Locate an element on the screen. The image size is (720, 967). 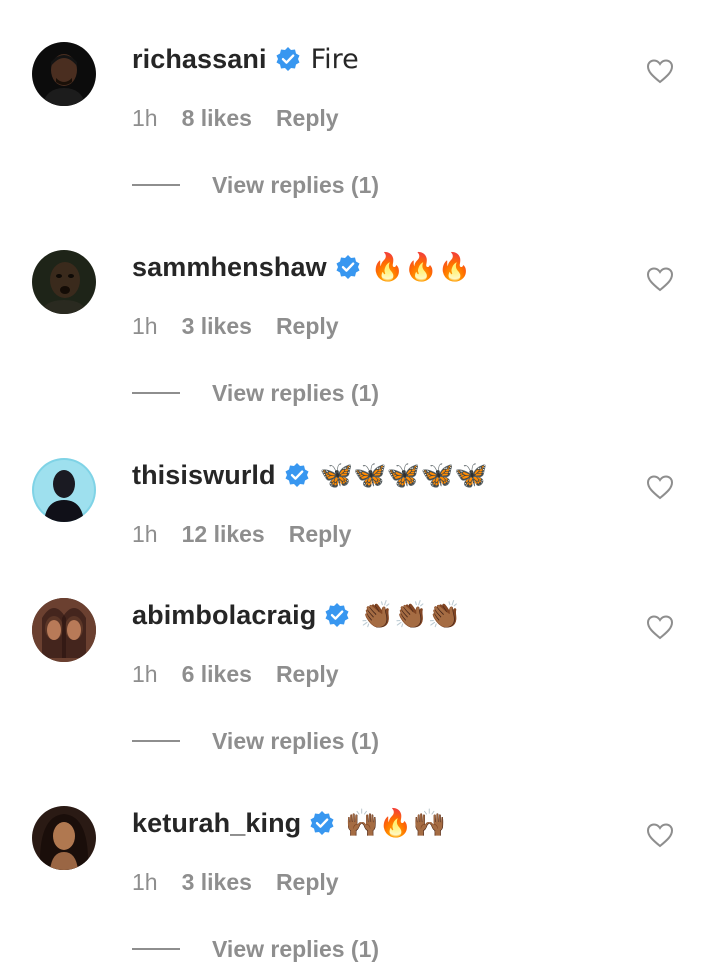
comment-text: 🦋🦋🦋🦋🦋 is located at coordinates (403, 475).